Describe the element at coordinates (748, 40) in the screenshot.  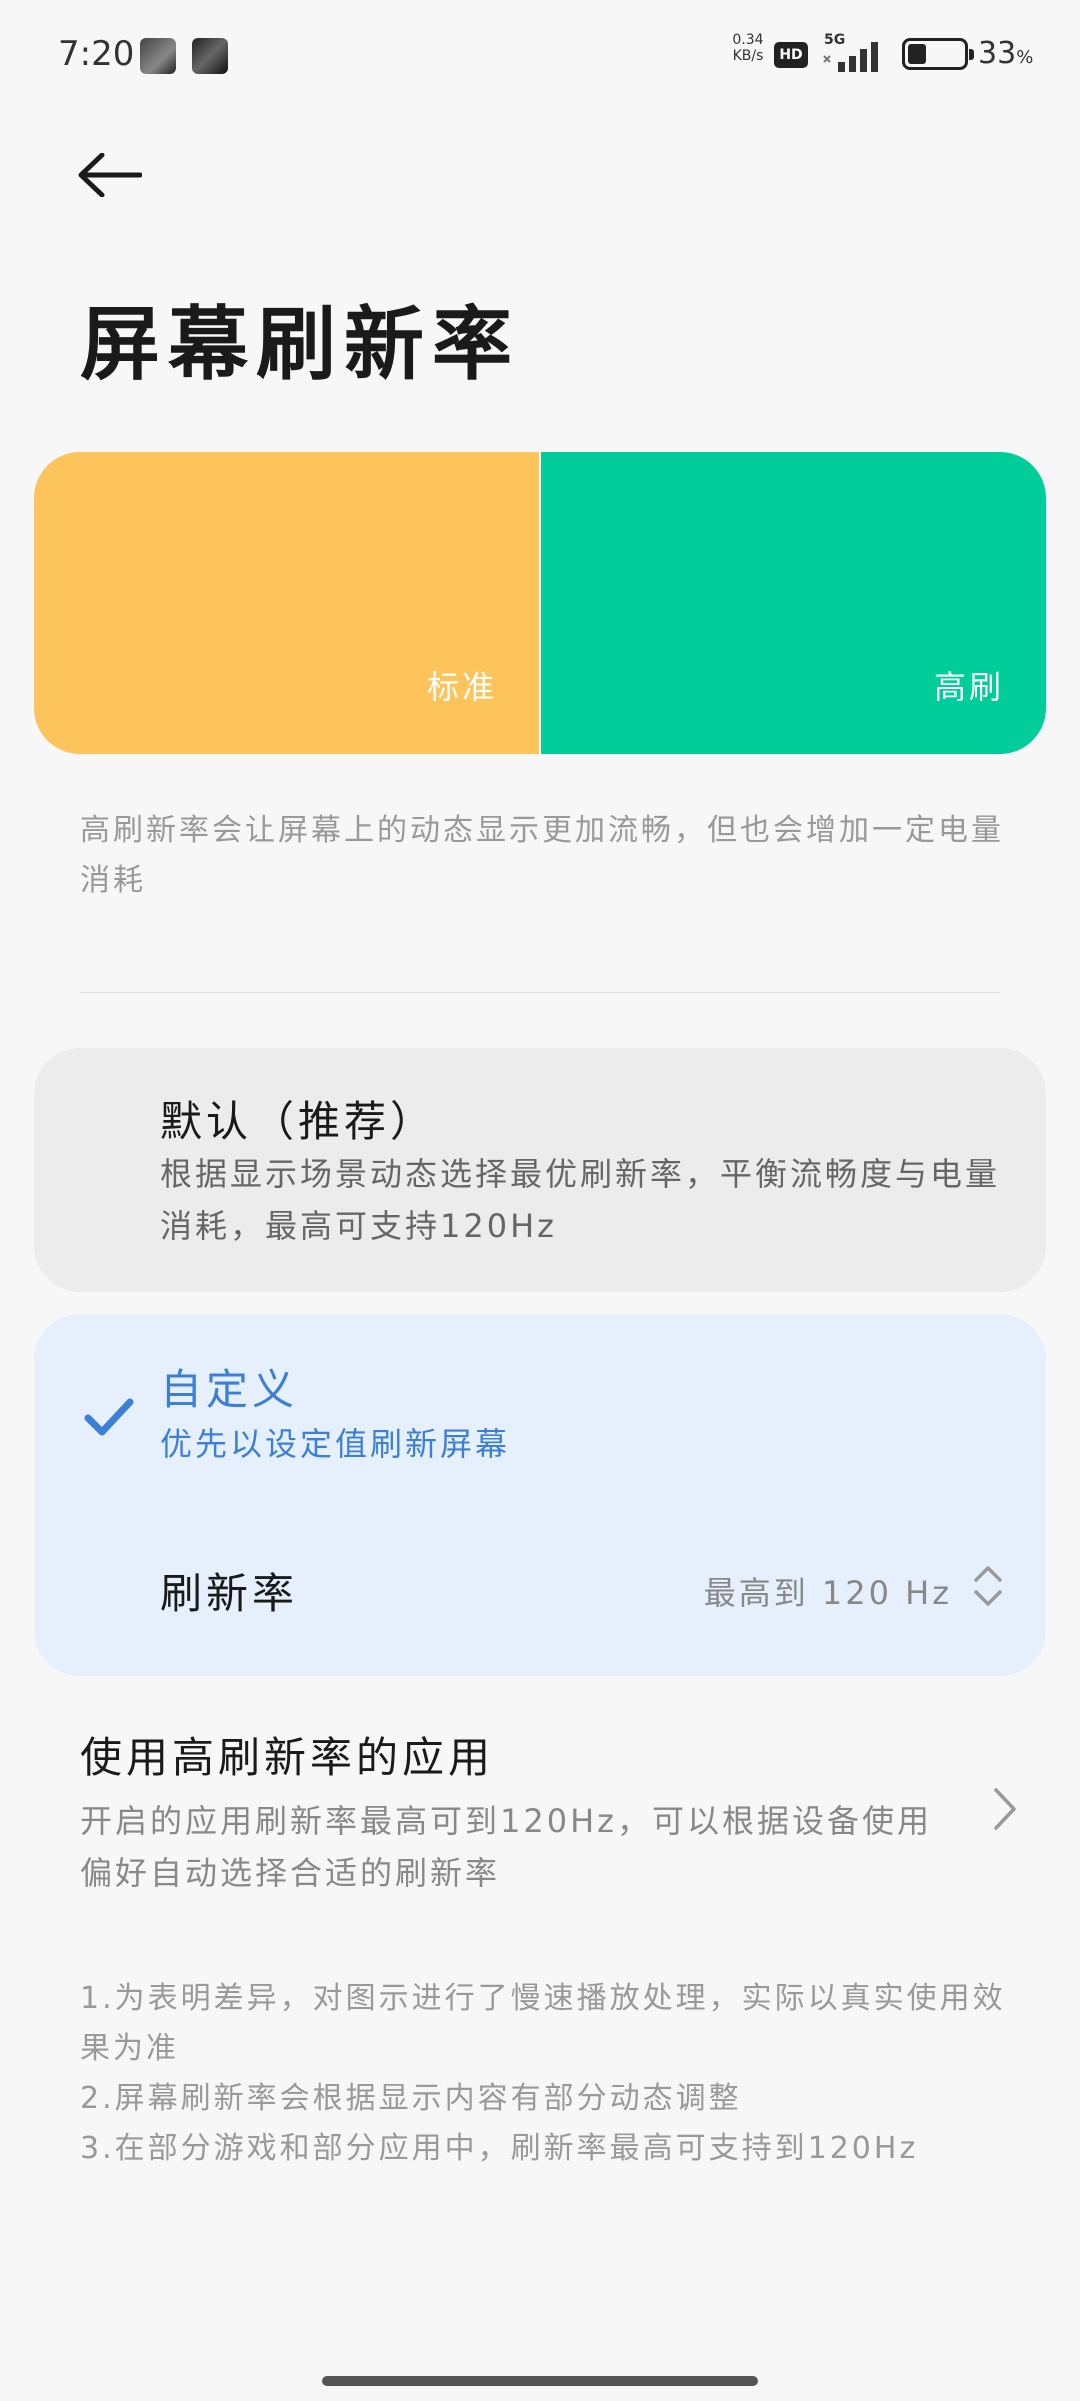
I see `network-speed-value: 0.34` at that location.